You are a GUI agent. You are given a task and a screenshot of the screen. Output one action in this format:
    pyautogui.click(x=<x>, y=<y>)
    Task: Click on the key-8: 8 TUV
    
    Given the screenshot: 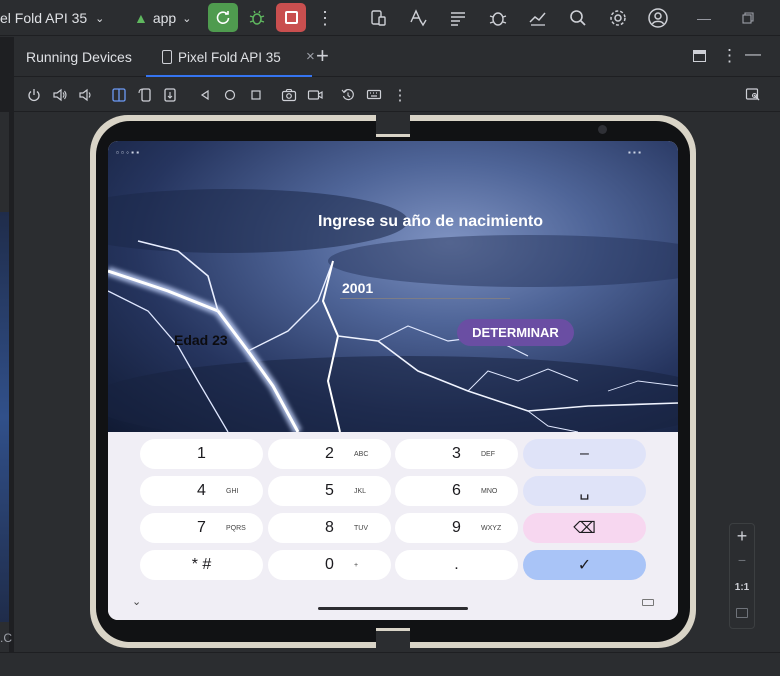 What is the action you would take?
    pyautogui.click(x=329, y=528)
    